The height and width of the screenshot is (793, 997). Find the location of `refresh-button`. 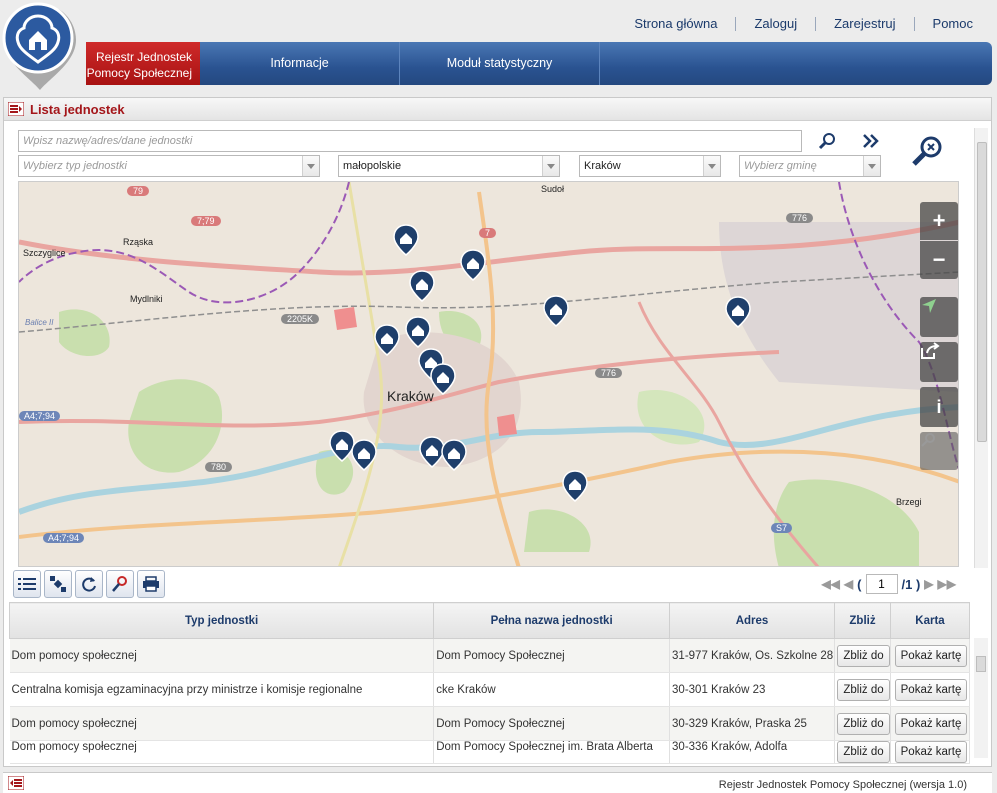

refresh-button is located at coordinates (89, 584).